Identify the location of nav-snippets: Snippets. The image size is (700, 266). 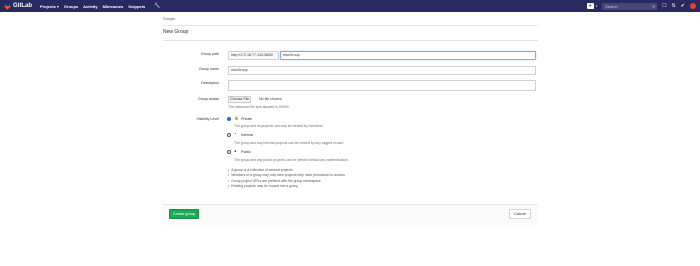
(136, 6).